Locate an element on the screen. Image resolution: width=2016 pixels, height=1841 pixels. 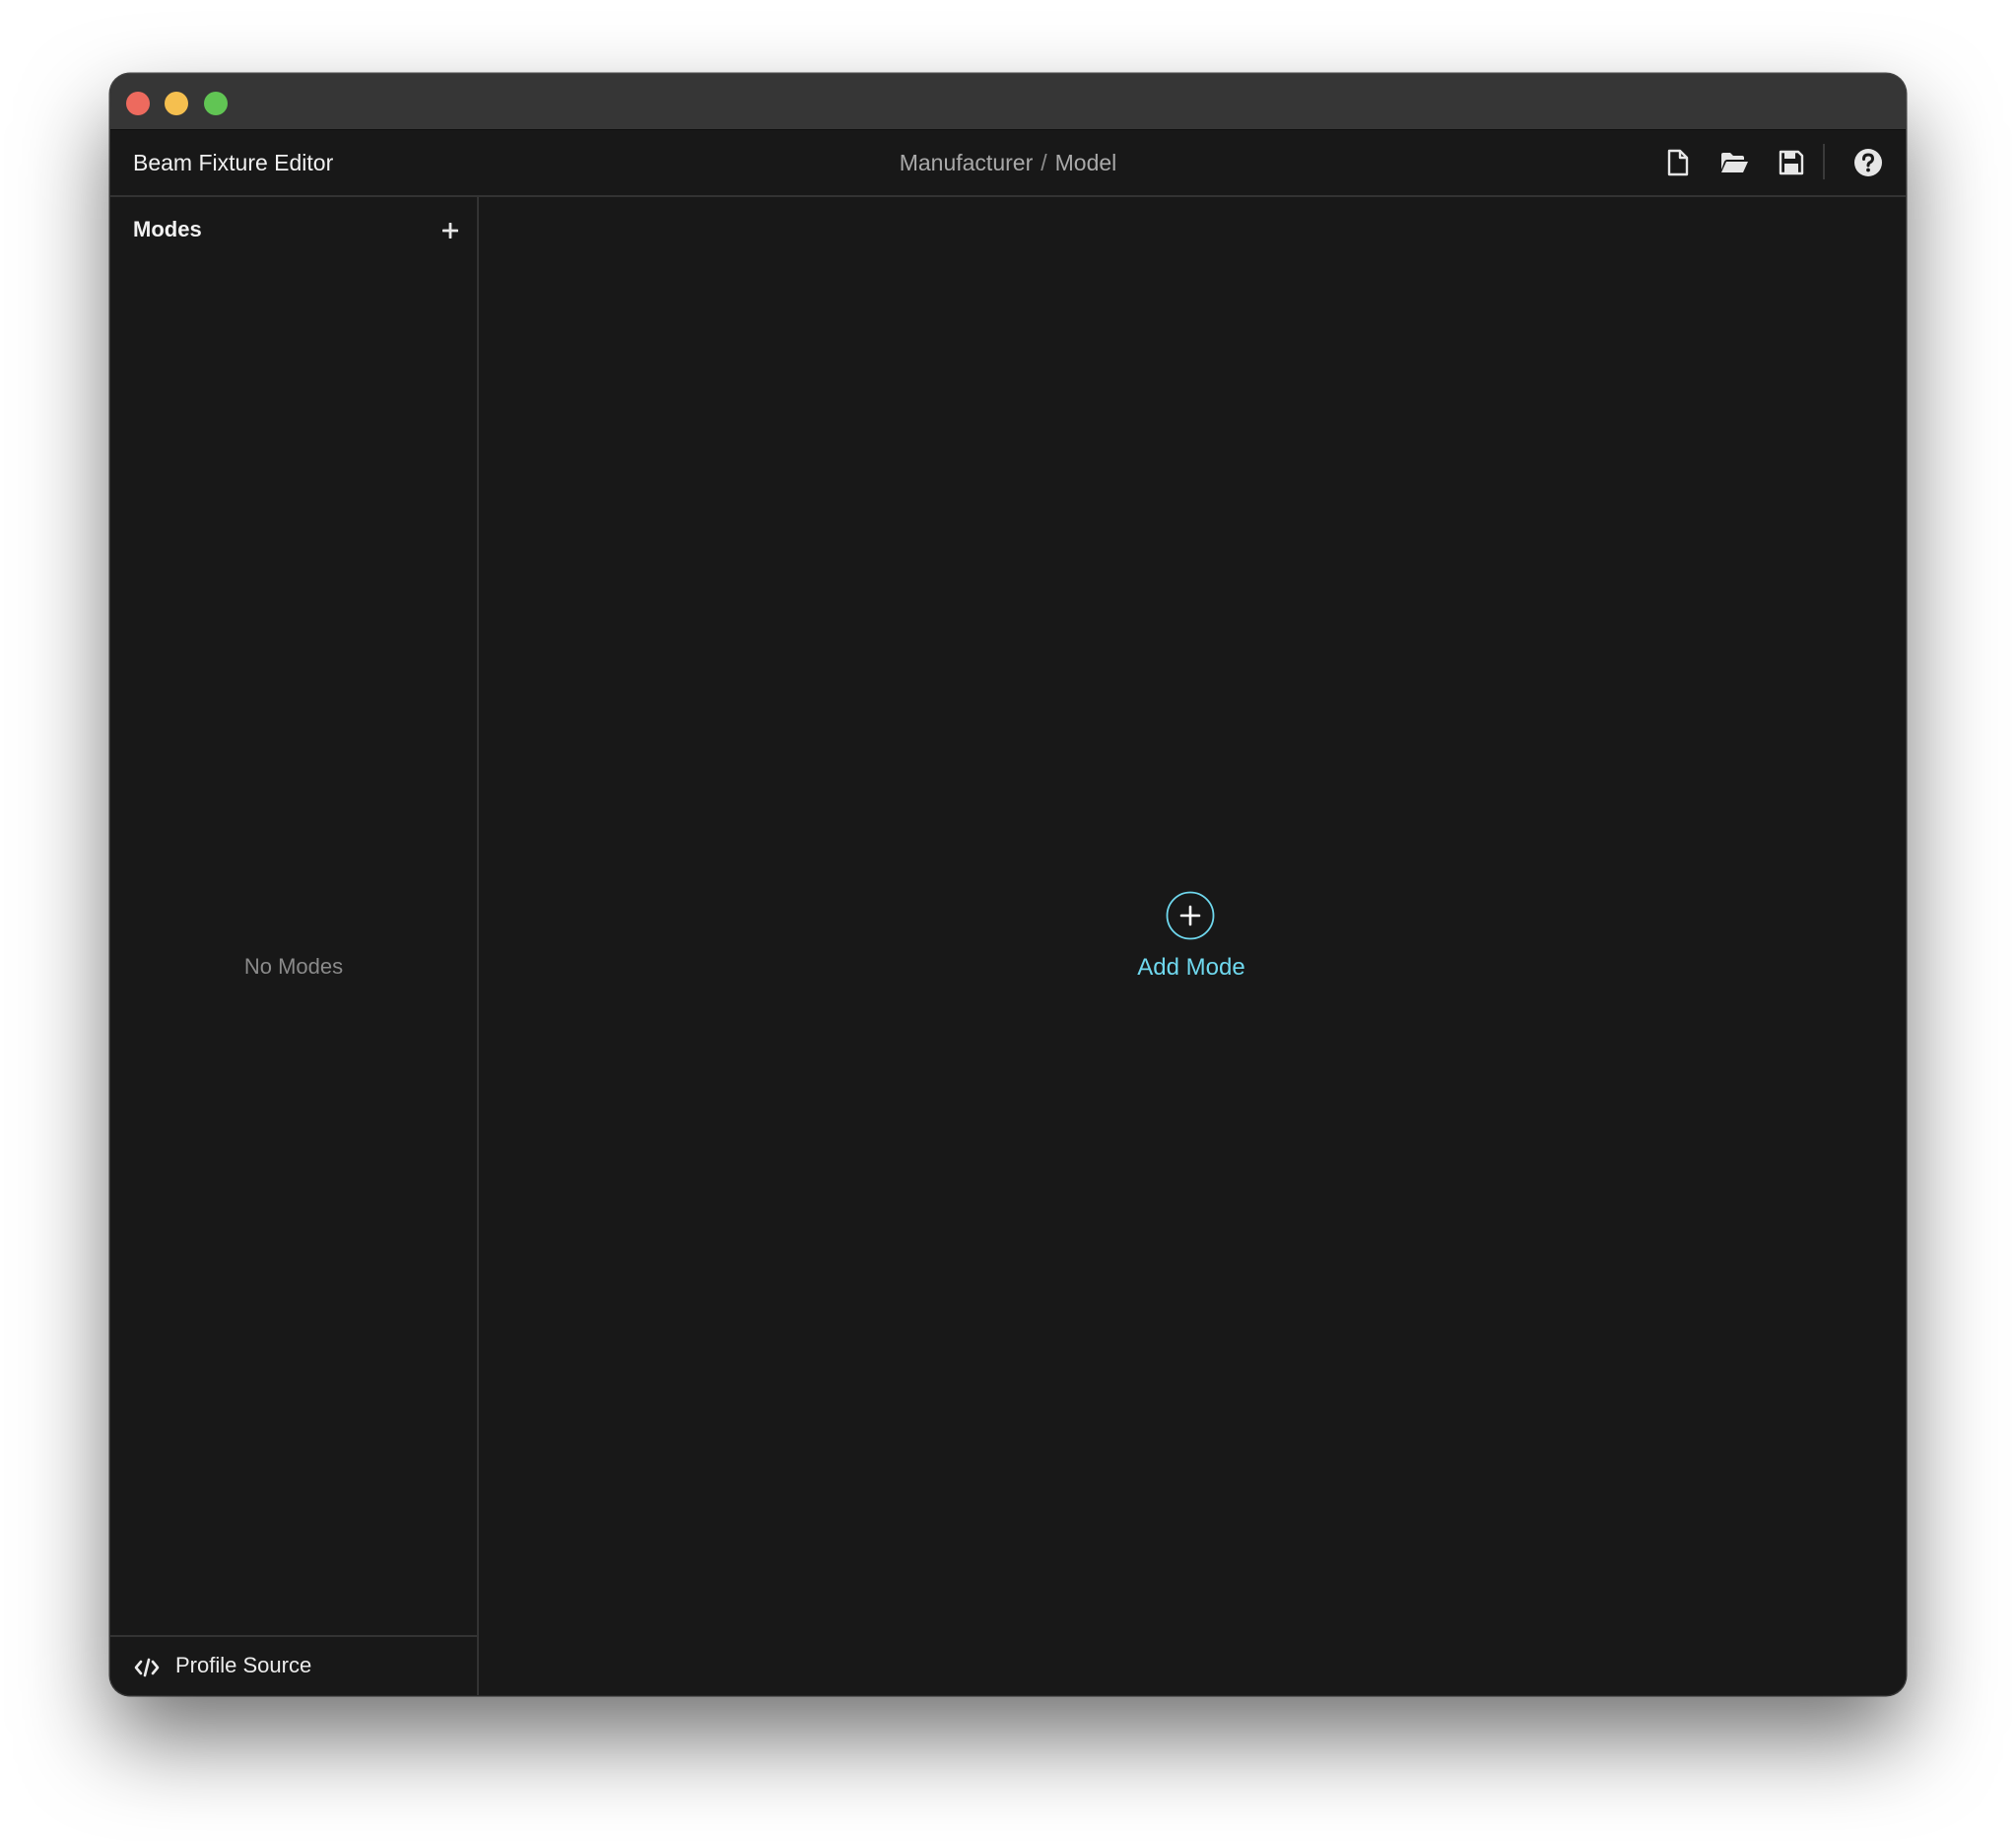
app-header: Beam Fixture Editor Manufacturer / Model is located at coordinates (1008, 163).